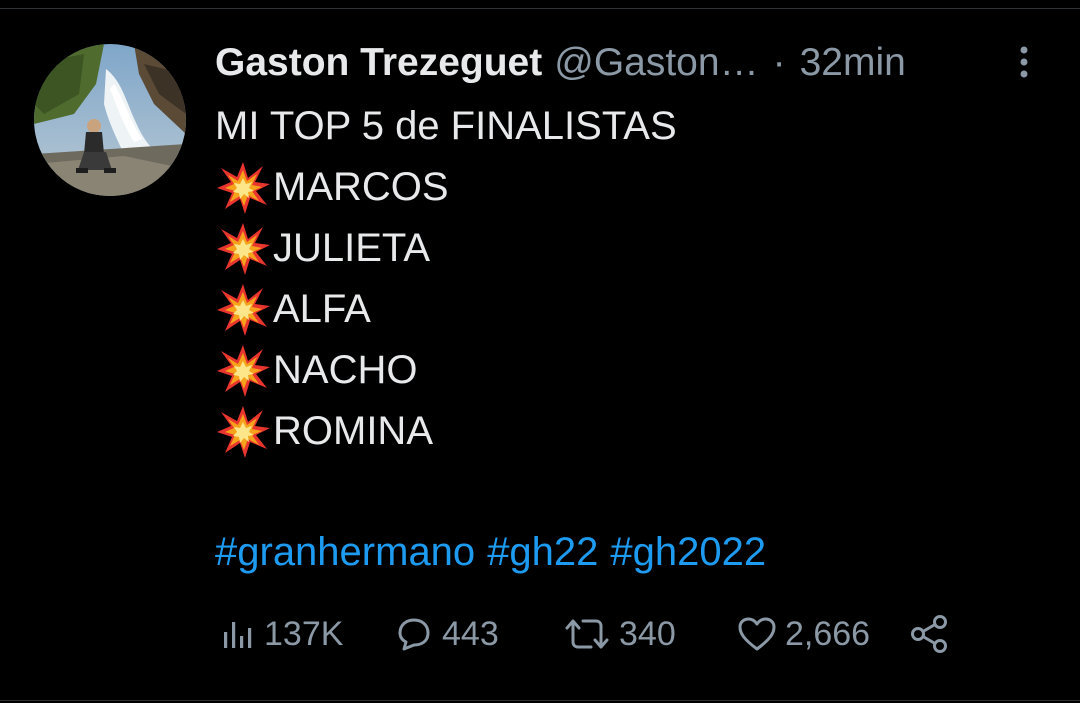 The width and height of the screenshot is (1080, 703). I want to click on tweet-line-text: MARCOS, so click(361, 187).